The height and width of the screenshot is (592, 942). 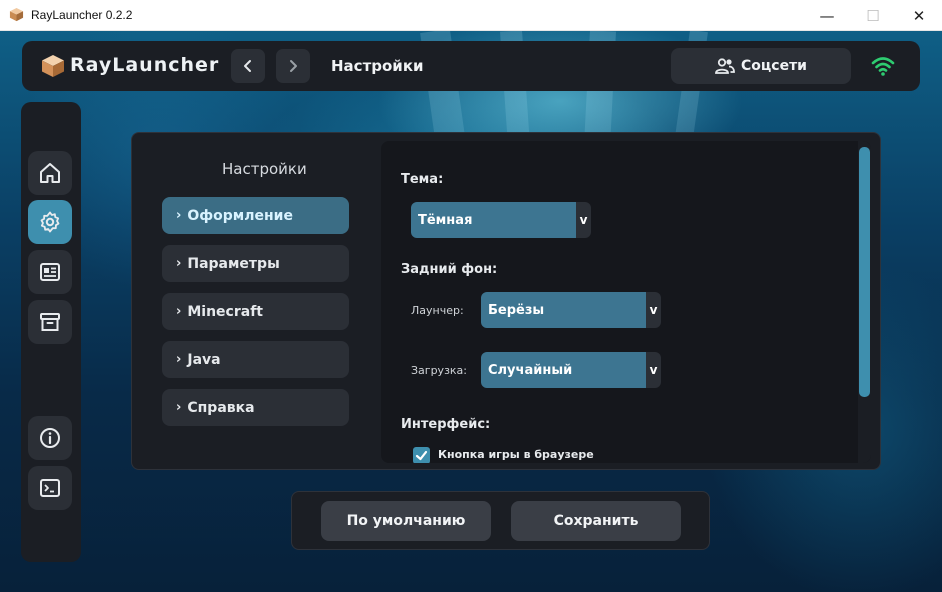 I want to click on settings-menu-label: Справка, so click(x=221, y=407).